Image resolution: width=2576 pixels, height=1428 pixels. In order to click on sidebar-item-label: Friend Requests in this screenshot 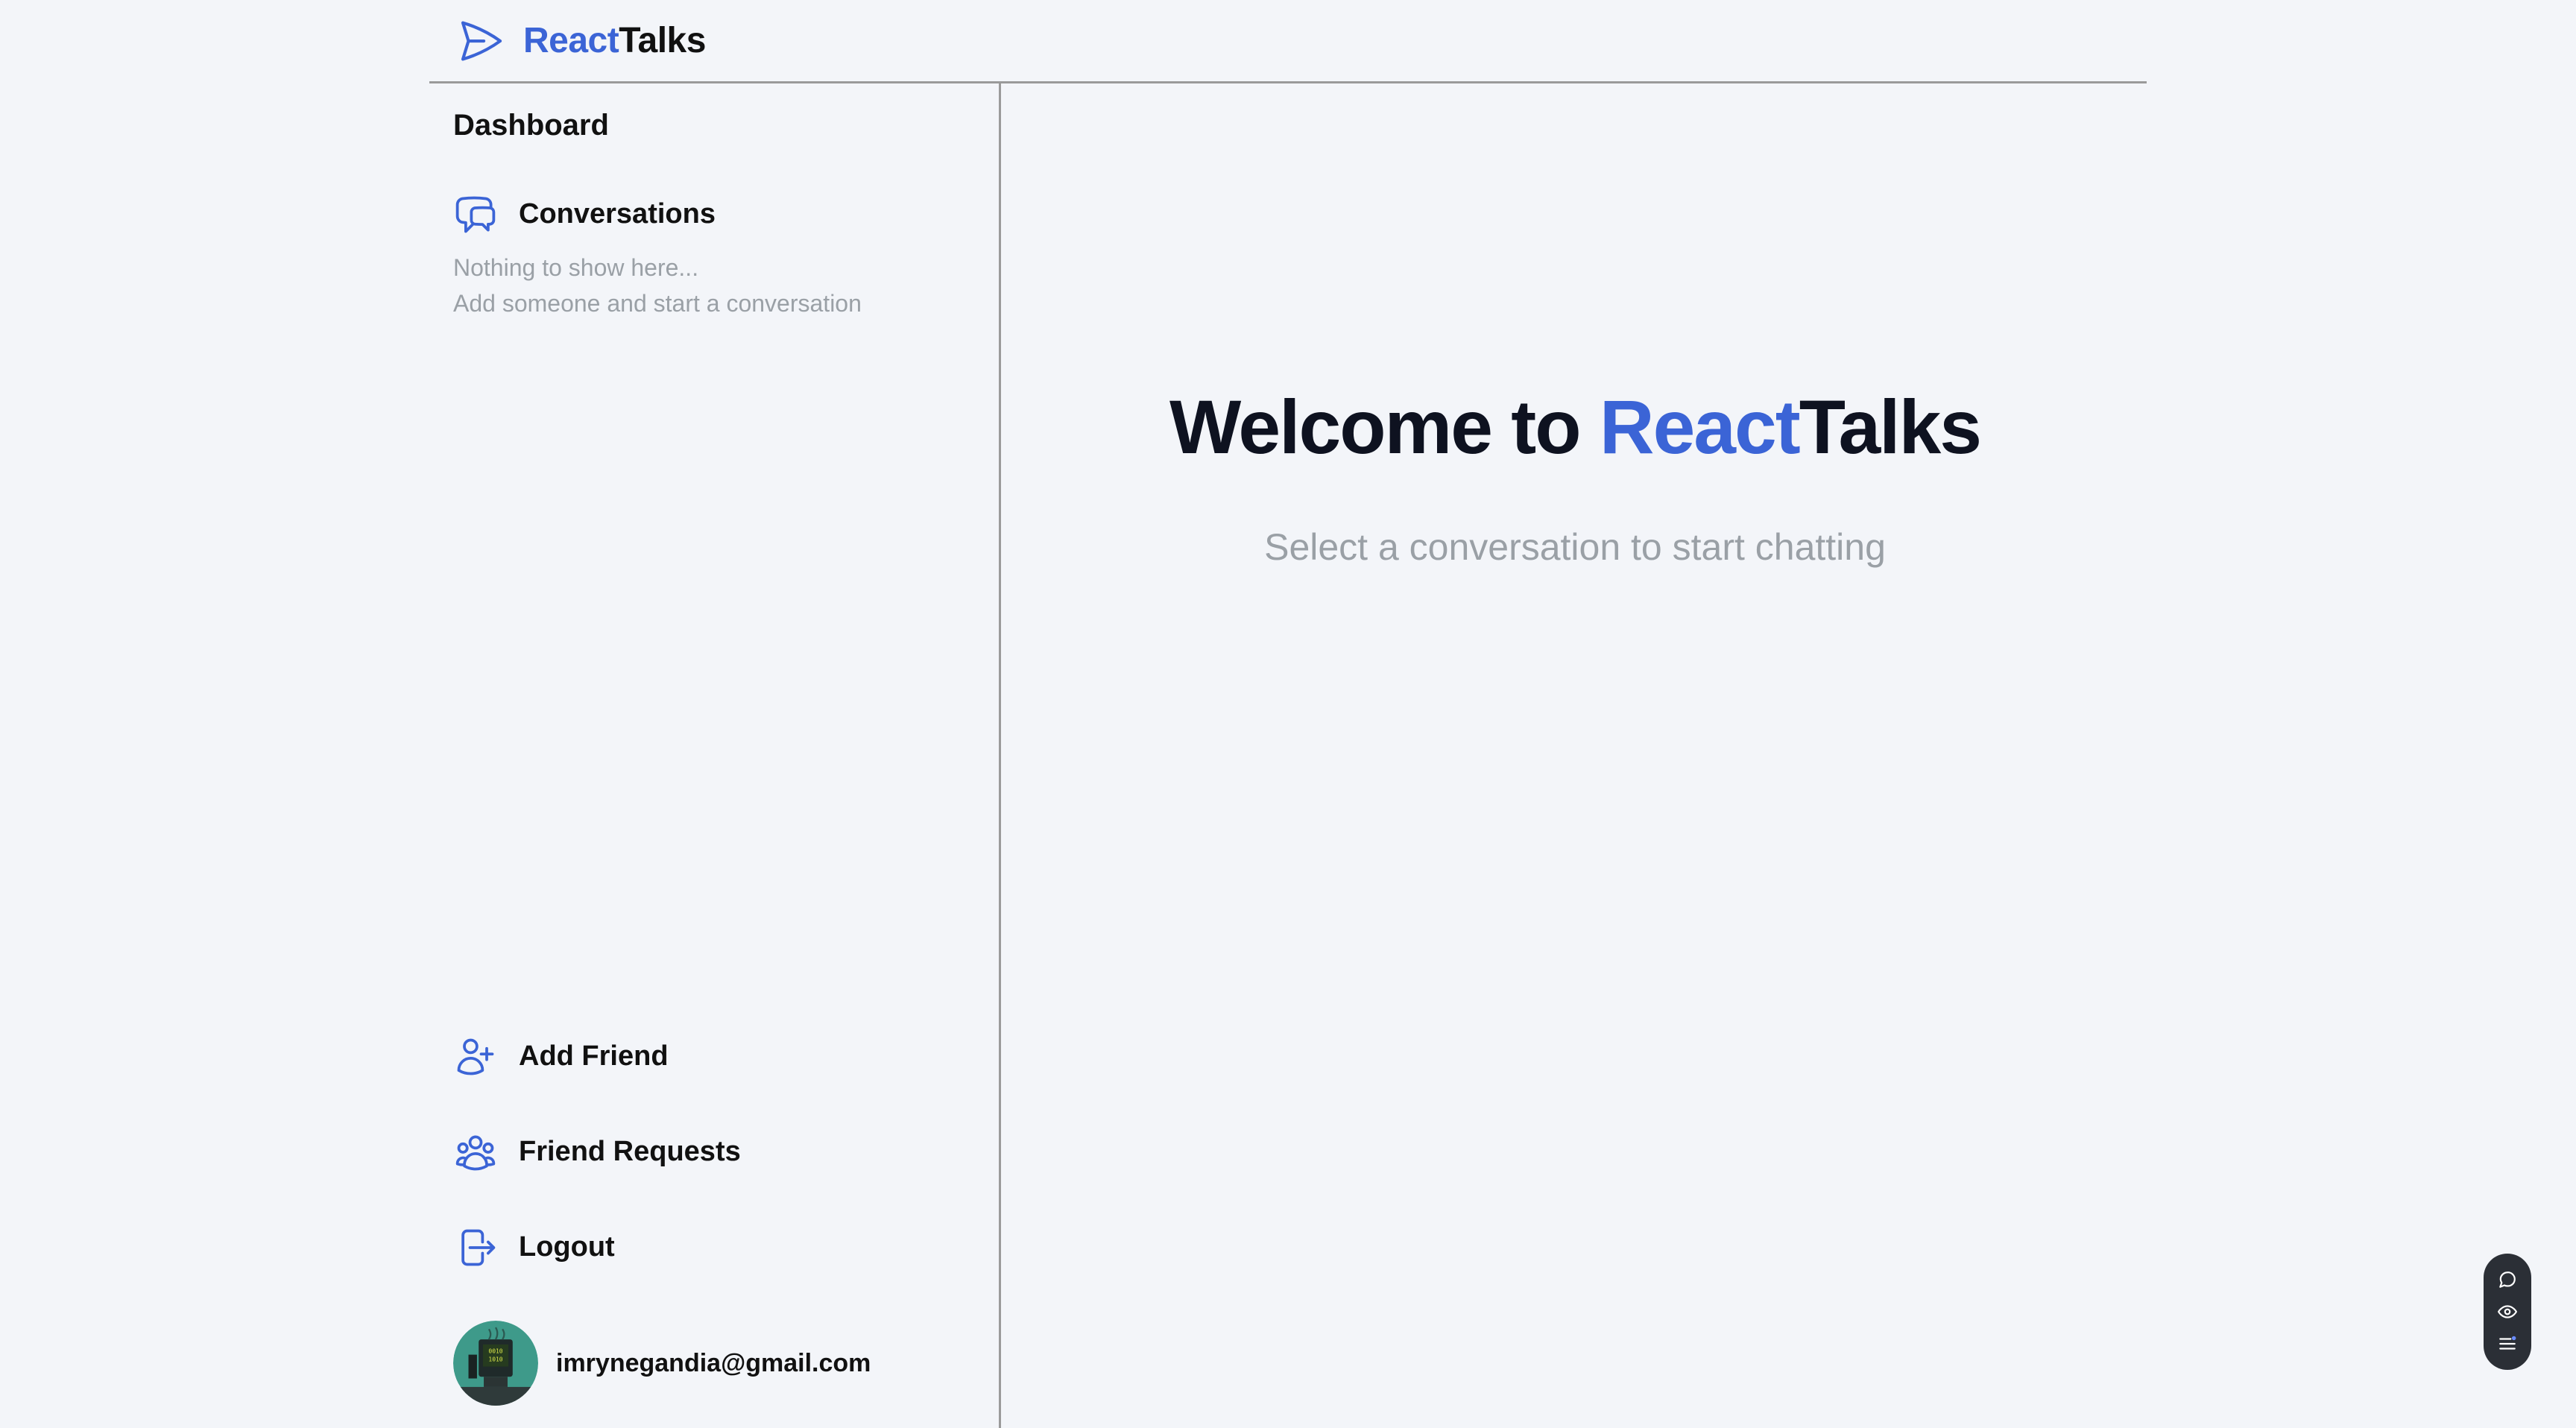, I will do `click(630, 1152)`.